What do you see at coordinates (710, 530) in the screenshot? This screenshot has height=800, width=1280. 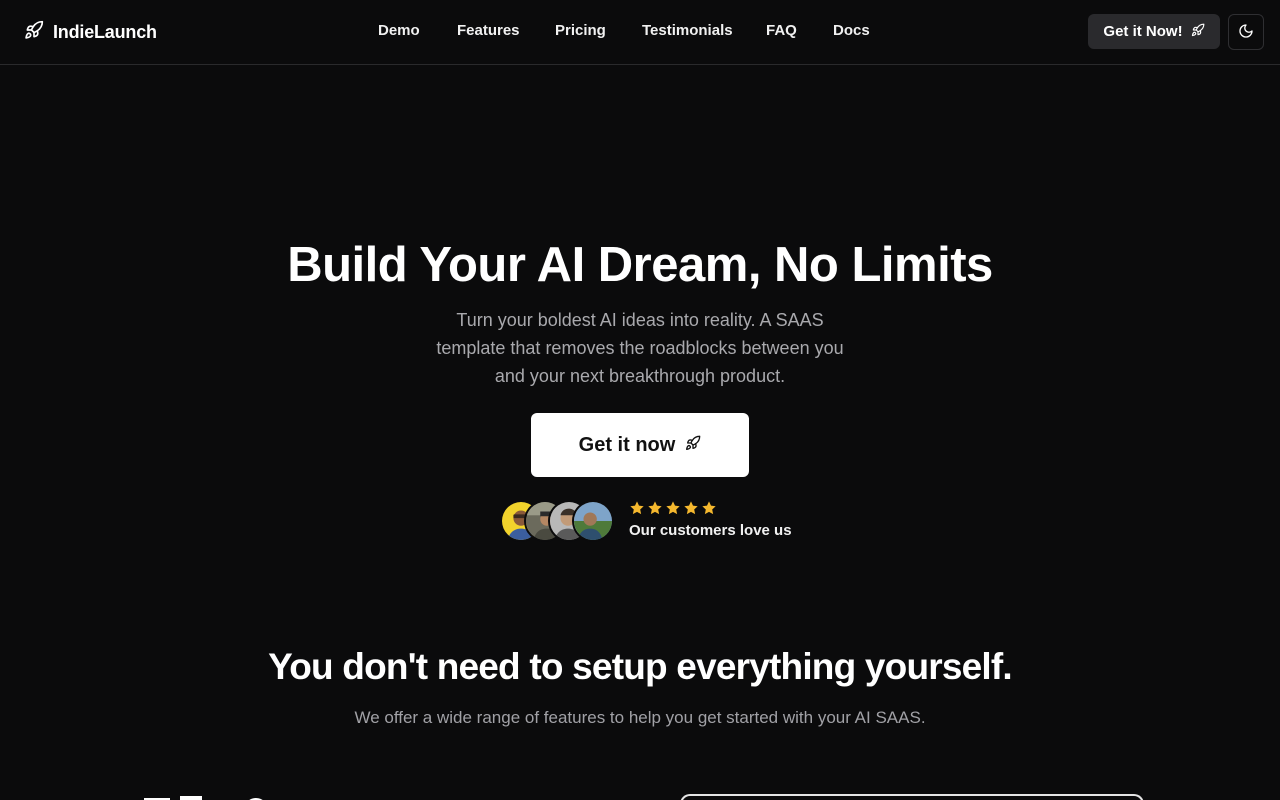 I see `social-proof-text: Our customers love us` at bounding box center [710, 530].